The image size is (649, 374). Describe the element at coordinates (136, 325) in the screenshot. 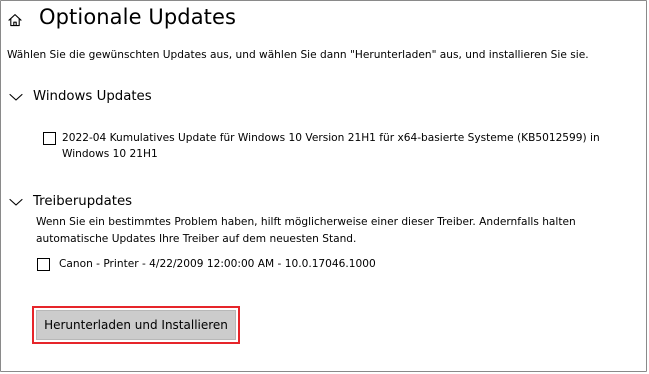

I see `download-install-button: Herunterladen und Installieren` at that location.